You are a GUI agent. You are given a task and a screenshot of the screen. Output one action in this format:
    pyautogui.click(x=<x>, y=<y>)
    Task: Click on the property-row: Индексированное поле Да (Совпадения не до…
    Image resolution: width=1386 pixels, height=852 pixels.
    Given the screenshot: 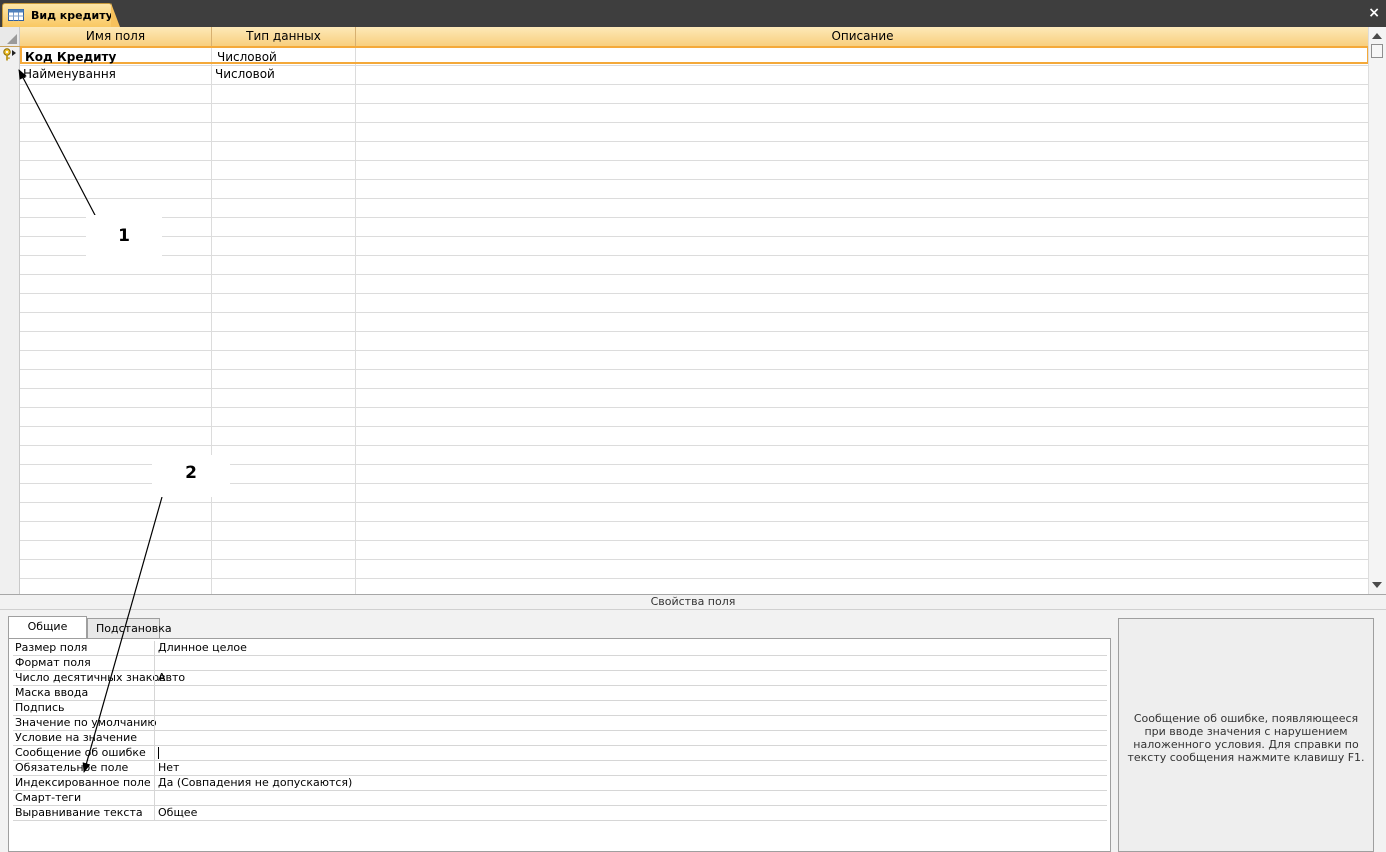 What is the action you would take?
    pyautogui.click(x=560, y=783)
    